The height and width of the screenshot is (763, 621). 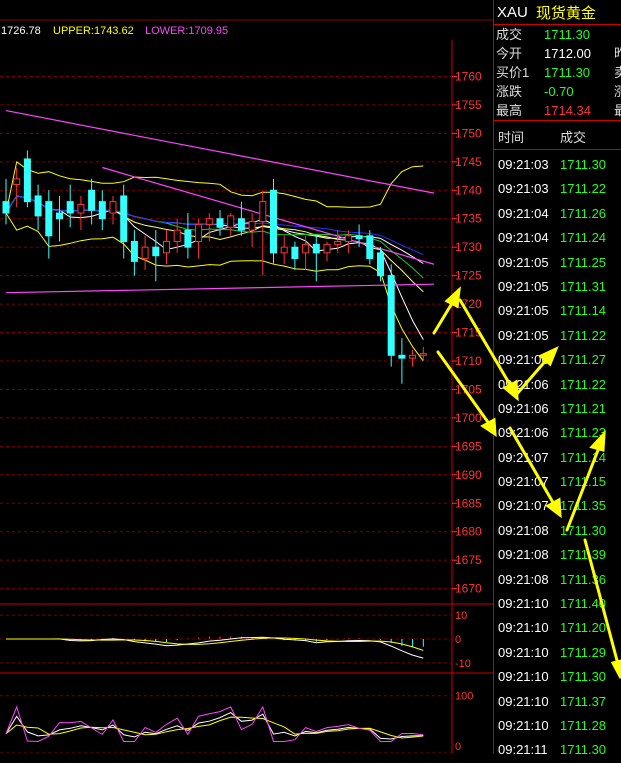 I want to click on quote-row: 成交 1711.30, so click(x=557, y=34).